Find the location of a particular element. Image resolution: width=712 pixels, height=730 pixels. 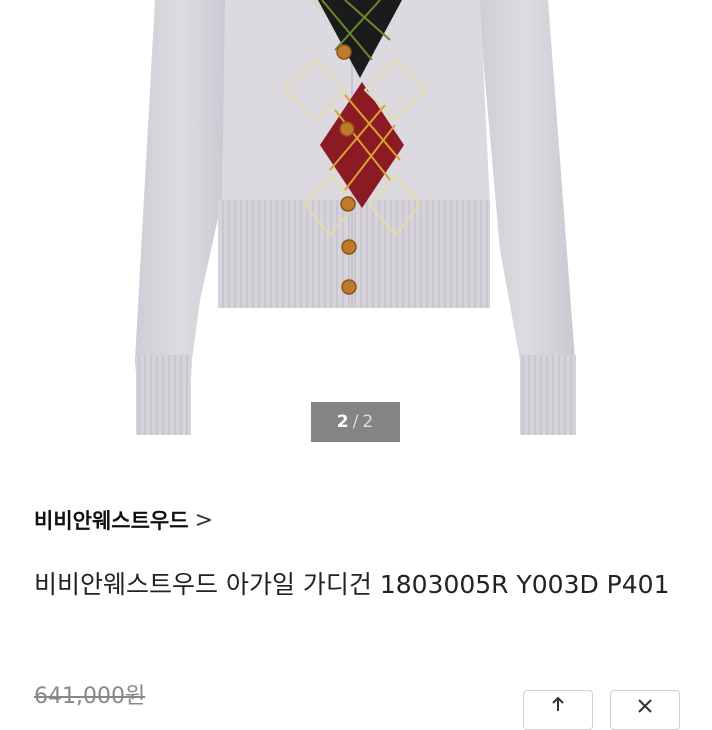

brand-name: 비비안웨스트우드 is located at coordinates (111, 521).